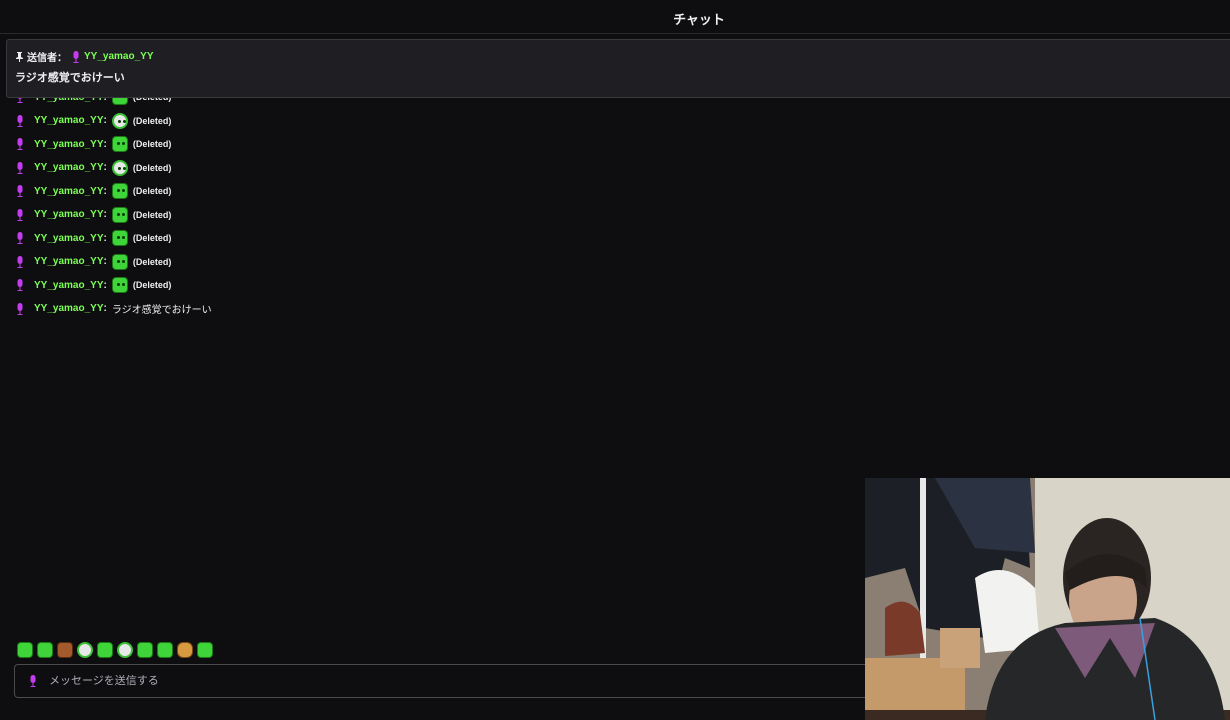 The image size is (1230, 720). Describe the element at coordinates (65, 650) in the screenshot. I see `brown-emote-icon` at that location.